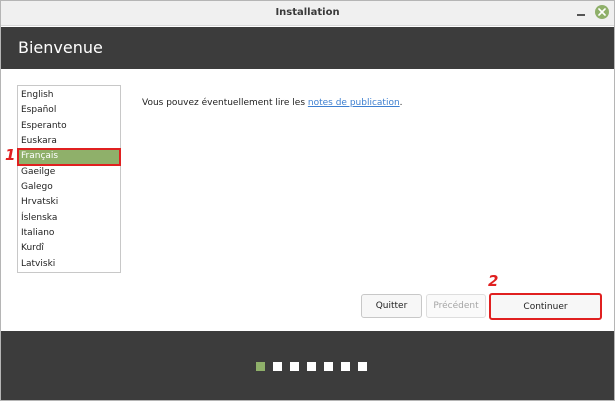 The image size is (615, 401). What do you see at coordinates (581, 12) in the screenshot?
I see `minimize-icon` at bounding box center [581, 12].